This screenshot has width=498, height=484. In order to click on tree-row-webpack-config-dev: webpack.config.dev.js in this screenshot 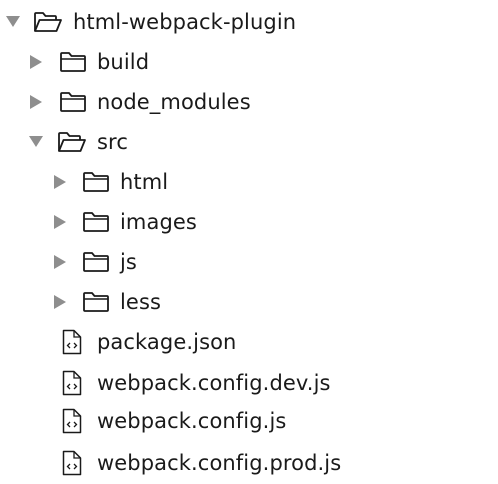, I will do `click(249, 383)`.